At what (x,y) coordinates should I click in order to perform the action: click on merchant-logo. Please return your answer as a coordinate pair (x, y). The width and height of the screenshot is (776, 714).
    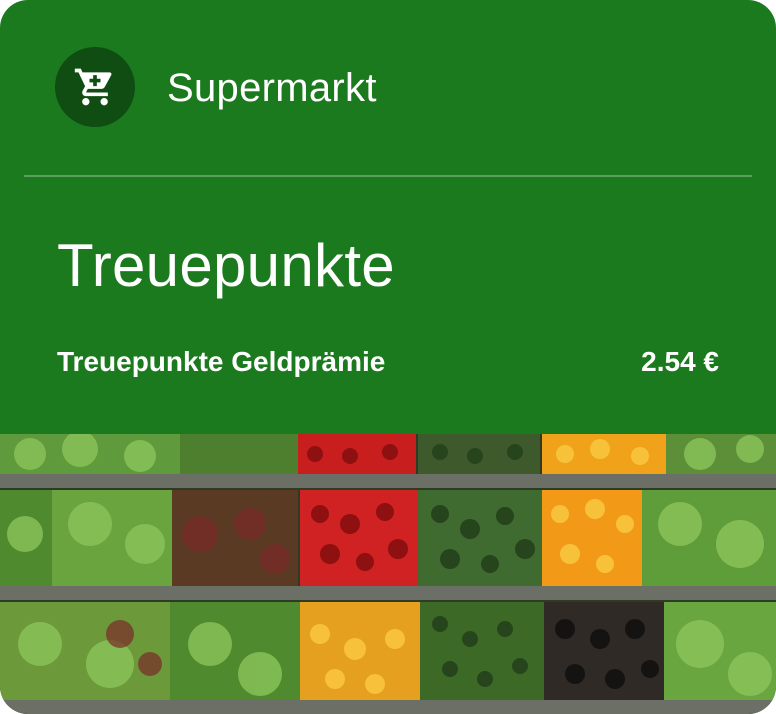
    Looking at the image, I should click on (95, 87).